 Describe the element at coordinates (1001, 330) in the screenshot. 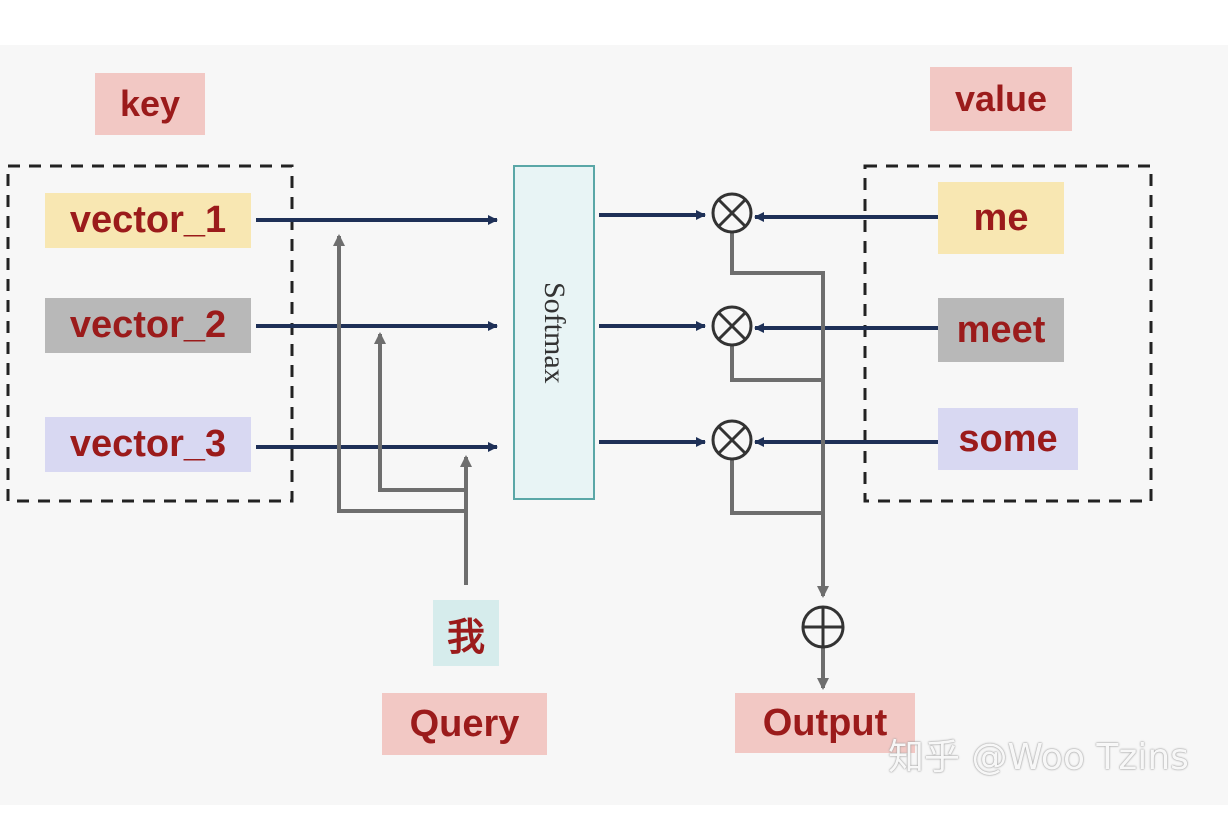

I see `value-item-meet: meet` at that location.